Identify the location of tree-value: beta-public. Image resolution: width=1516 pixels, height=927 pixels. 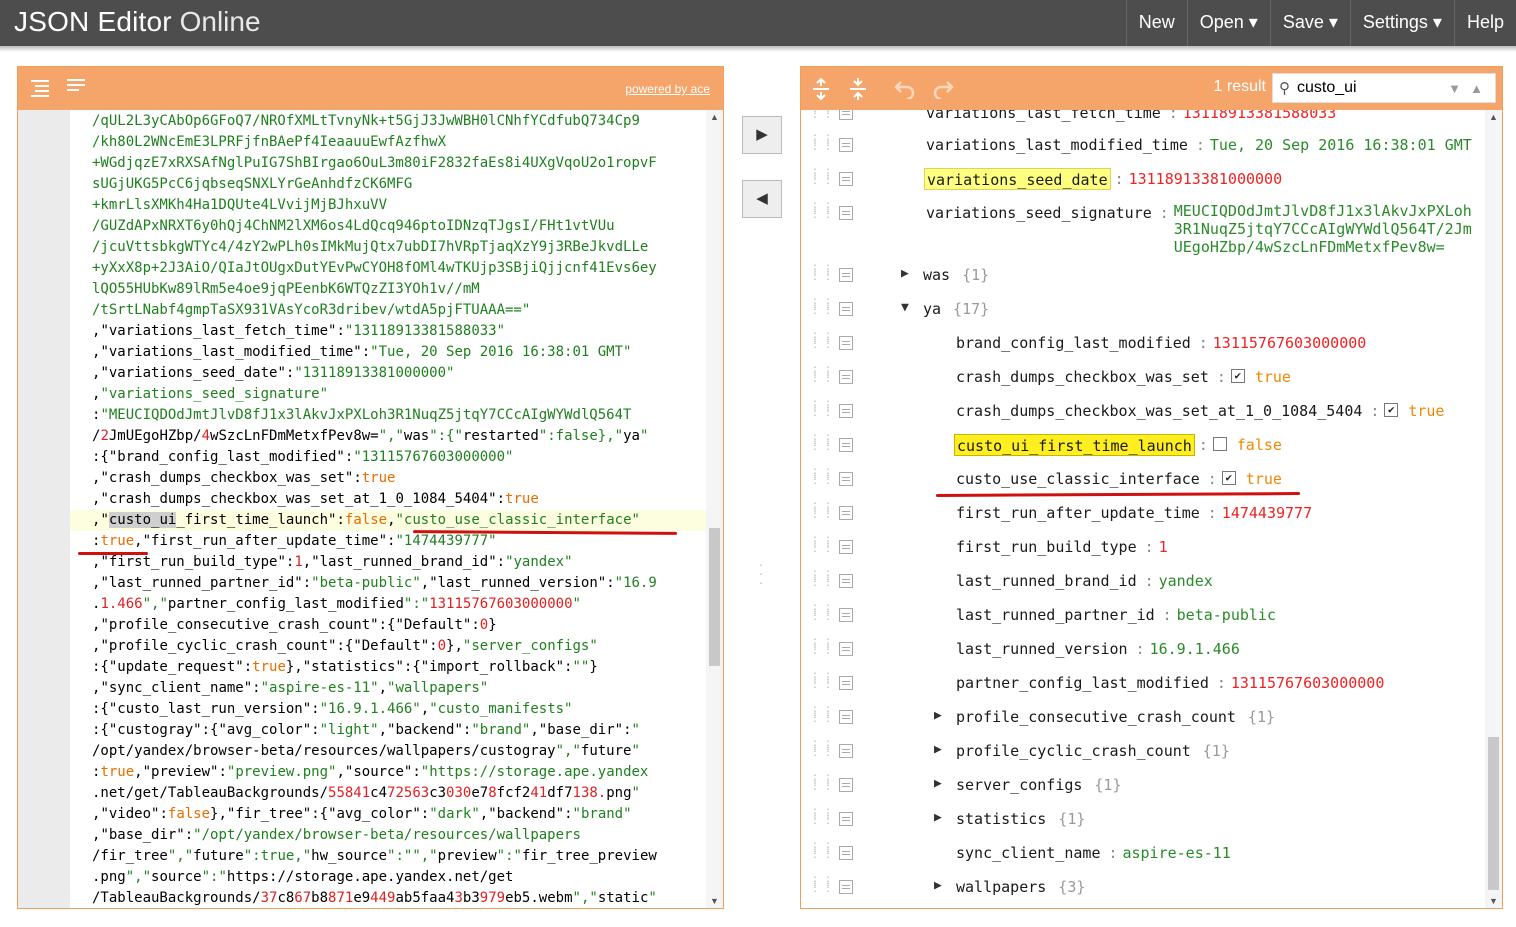
(1226, 615).